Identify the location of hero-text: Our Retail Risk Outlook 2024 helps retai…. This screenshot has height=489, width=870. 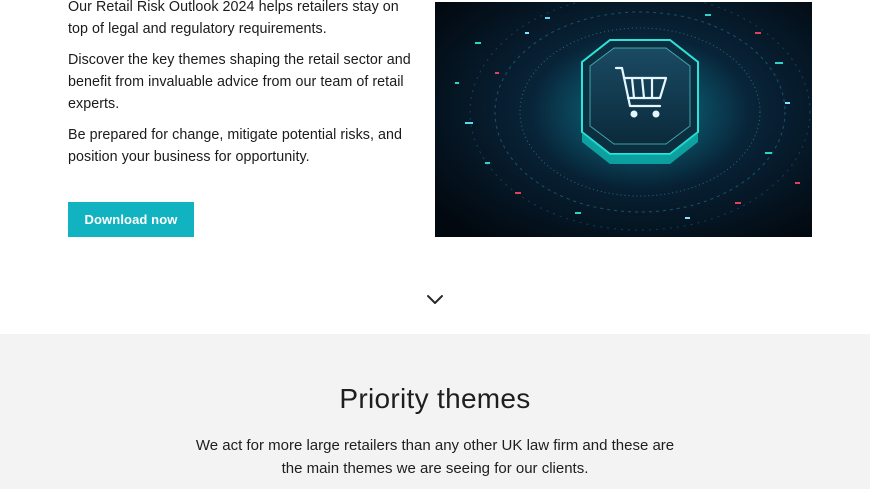
(240, 88).